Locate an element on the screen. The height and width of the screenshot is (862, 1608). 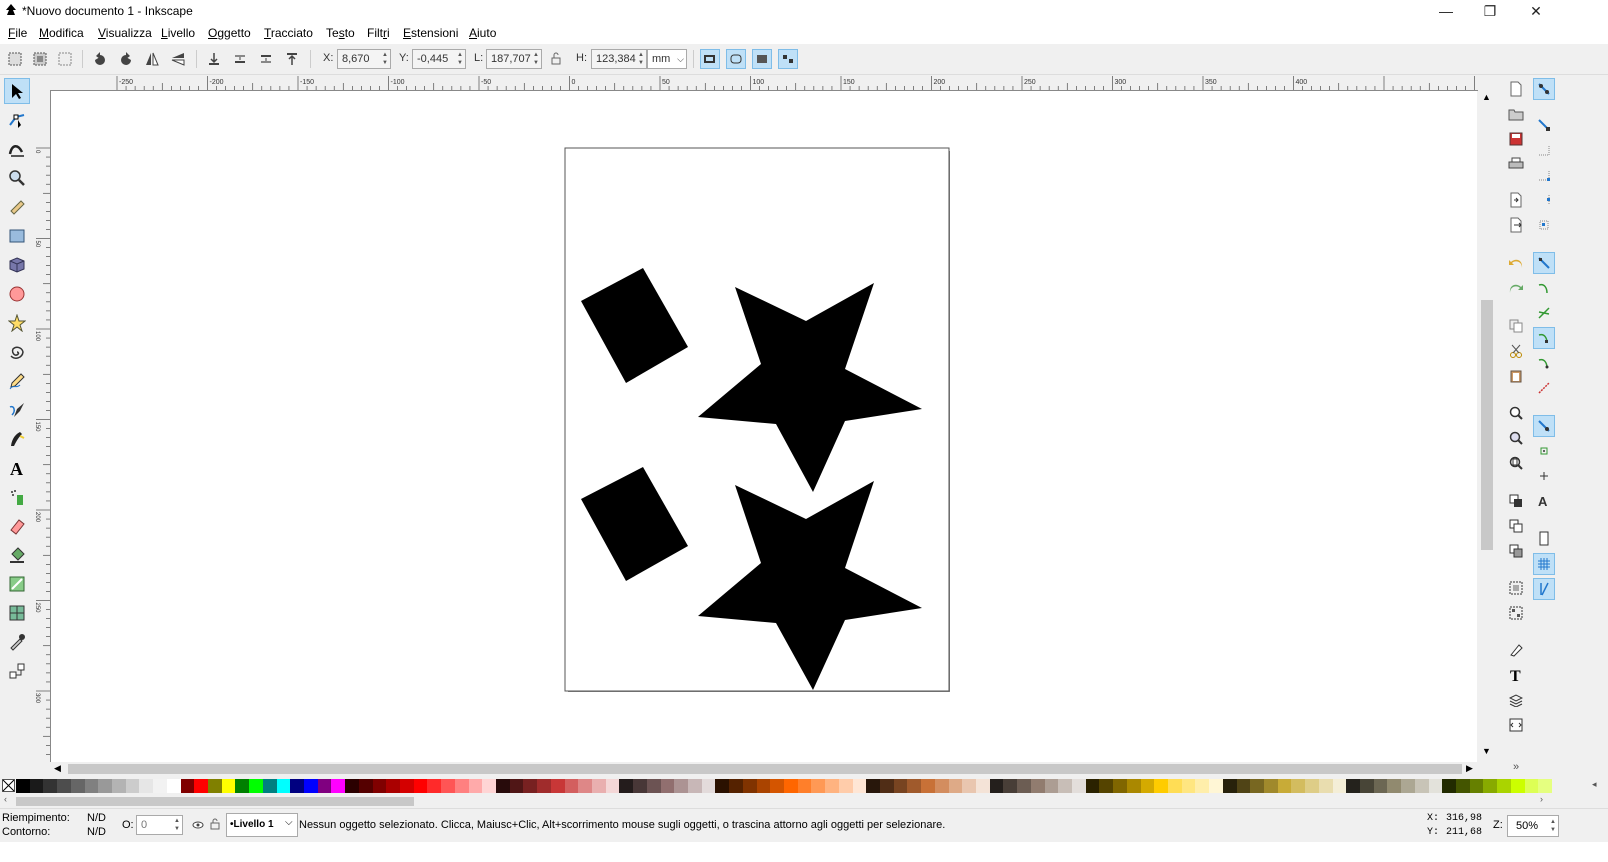
rotate-cw-button is located at coordinates (126, 59).